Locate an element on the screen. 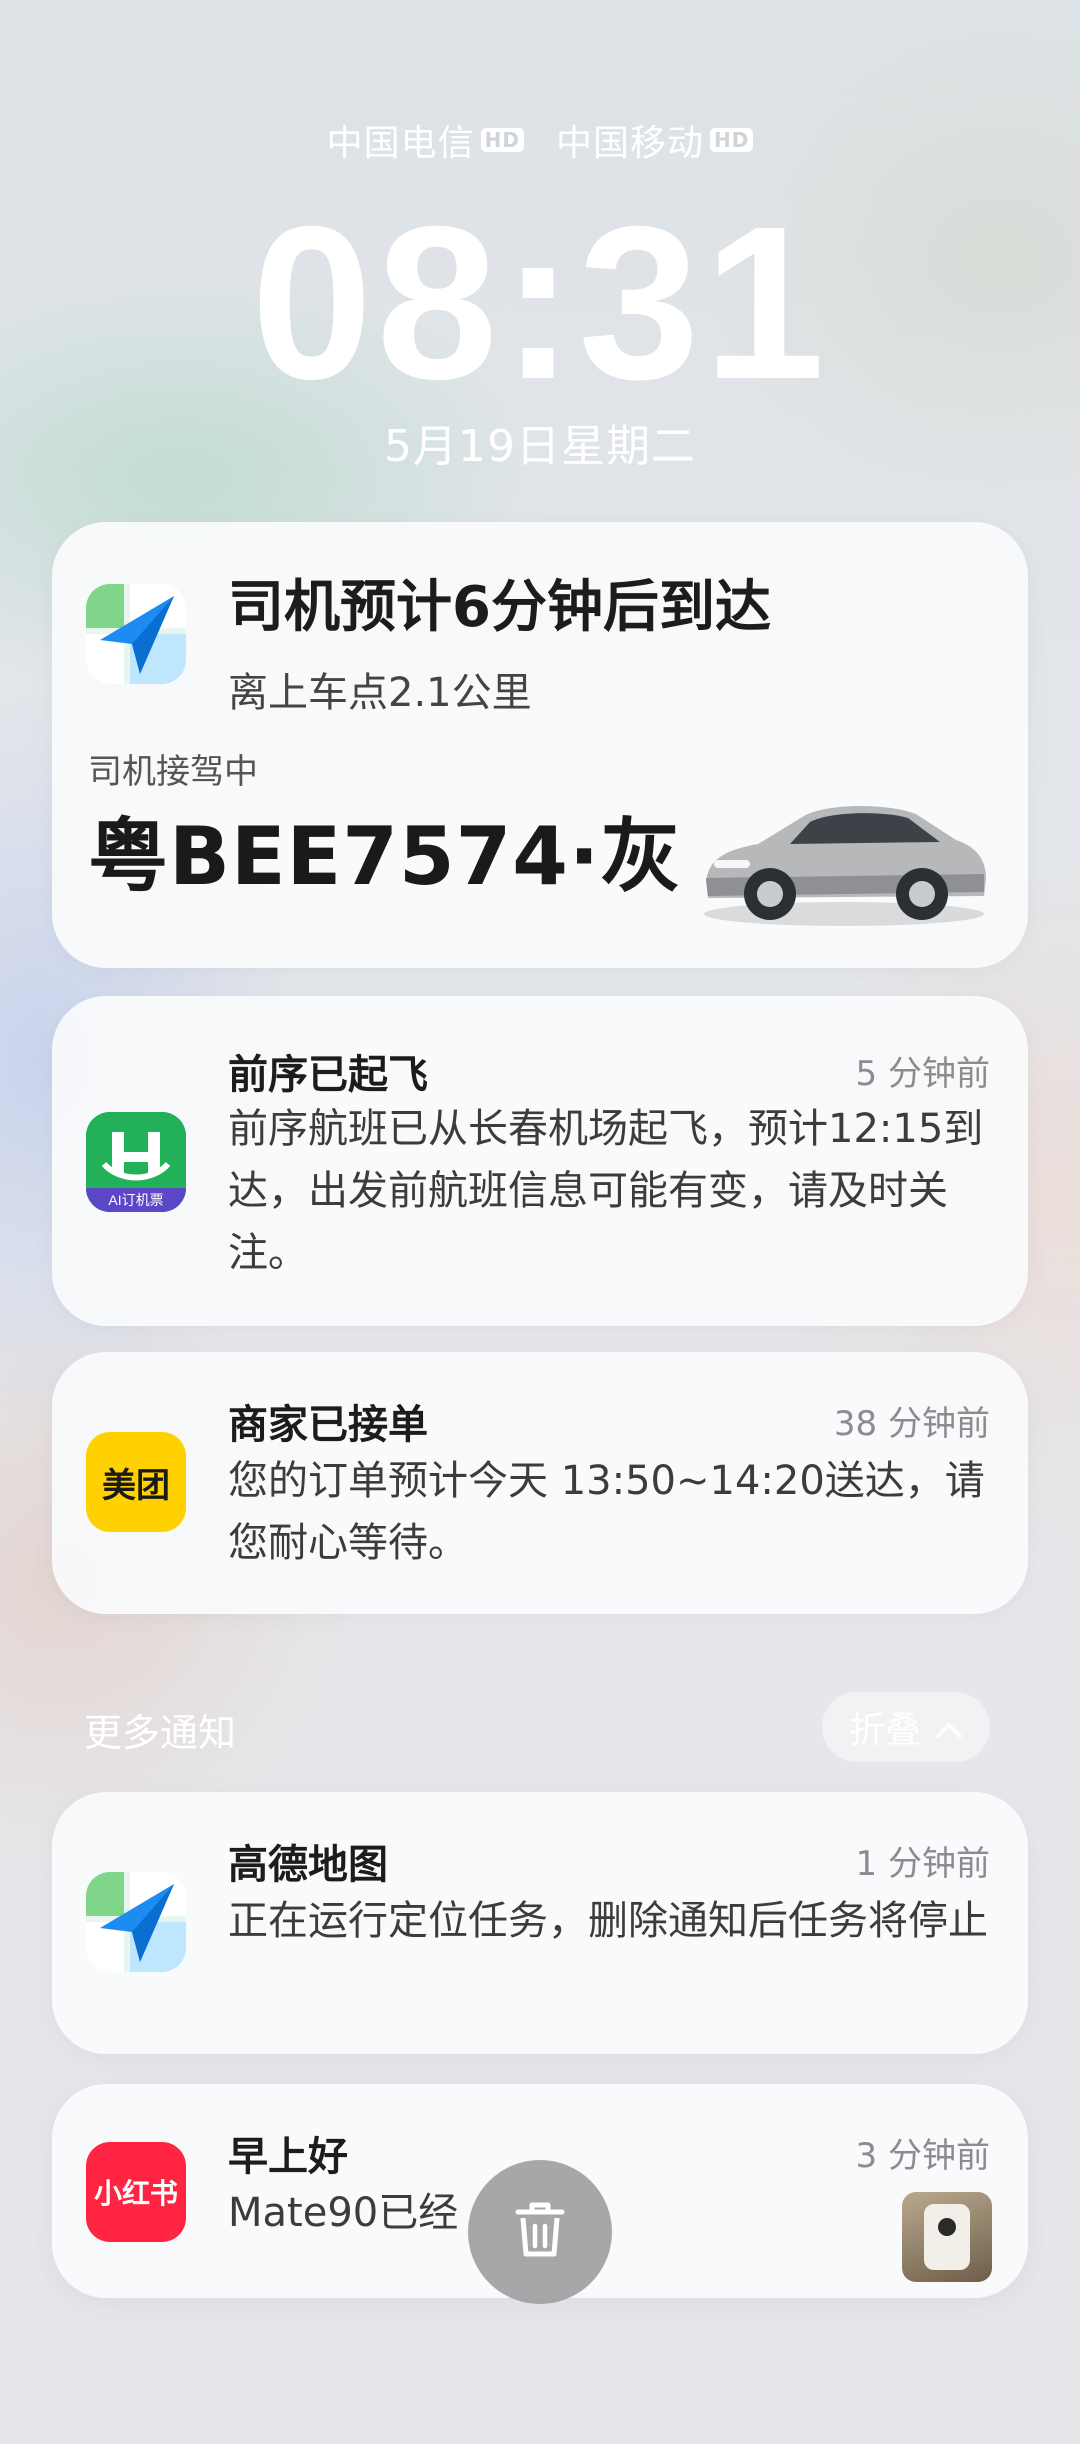  carrier-2-name: 中国移动 is located at coordinates (630, 143).